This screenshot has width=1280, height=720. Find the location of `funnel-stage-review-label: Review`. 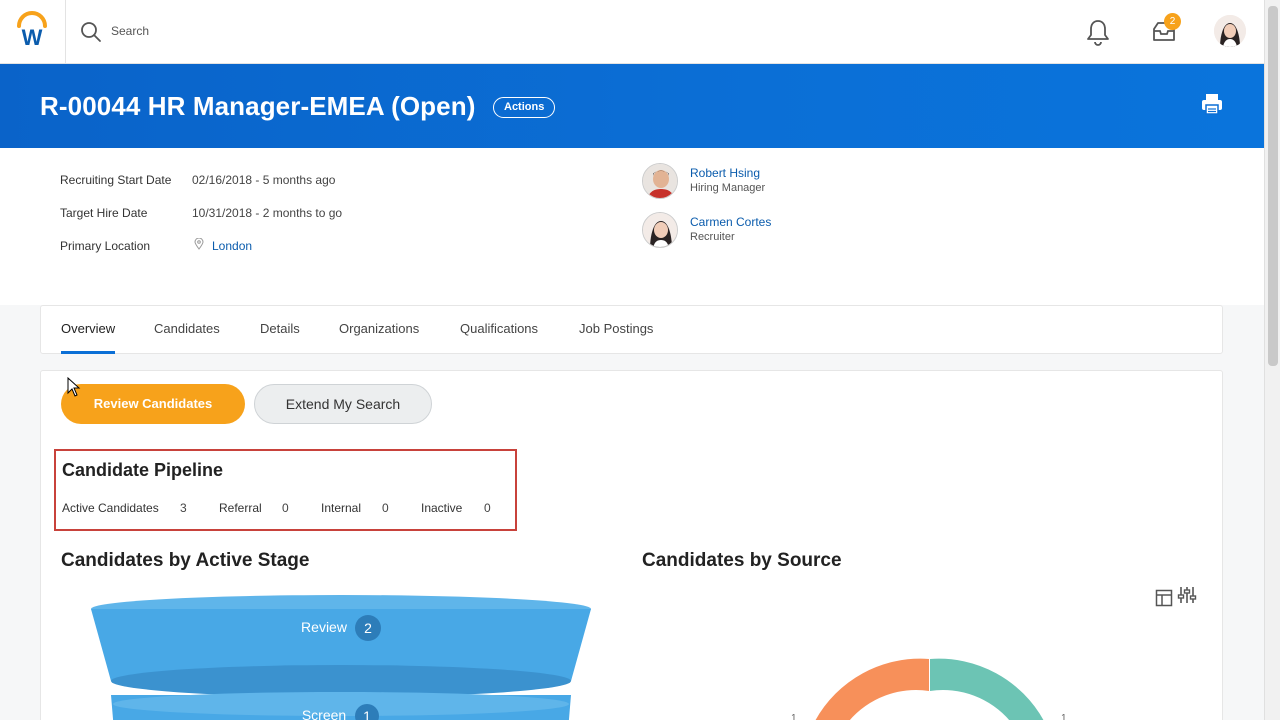

funnel-stage-review-label: Review is located at coordinates (324, 627).